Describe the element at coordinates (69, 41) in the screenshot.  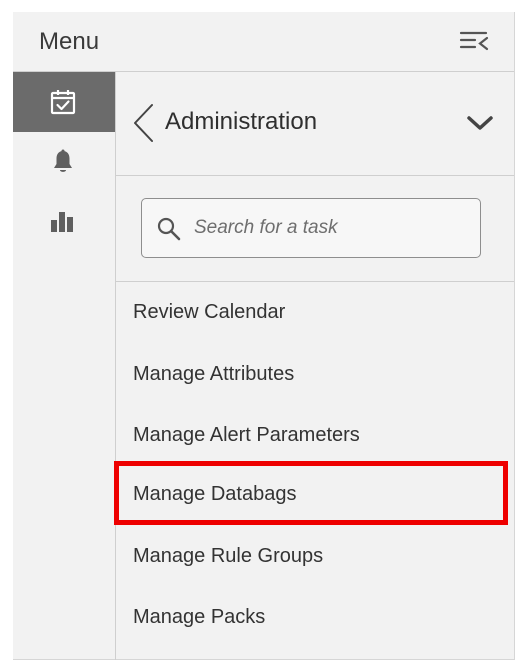
I see `menu-title: Menu` at that location.